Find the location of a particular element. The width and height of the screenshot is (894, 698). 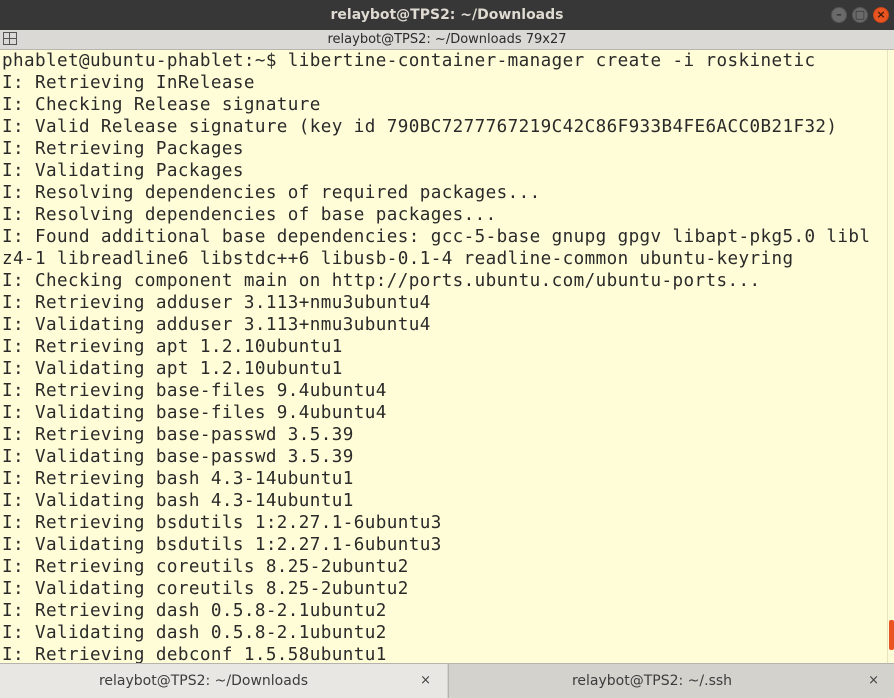

terminal-line: I: Validating apt 1.2.10ubuntu1 is located at coordinates (172, 369).